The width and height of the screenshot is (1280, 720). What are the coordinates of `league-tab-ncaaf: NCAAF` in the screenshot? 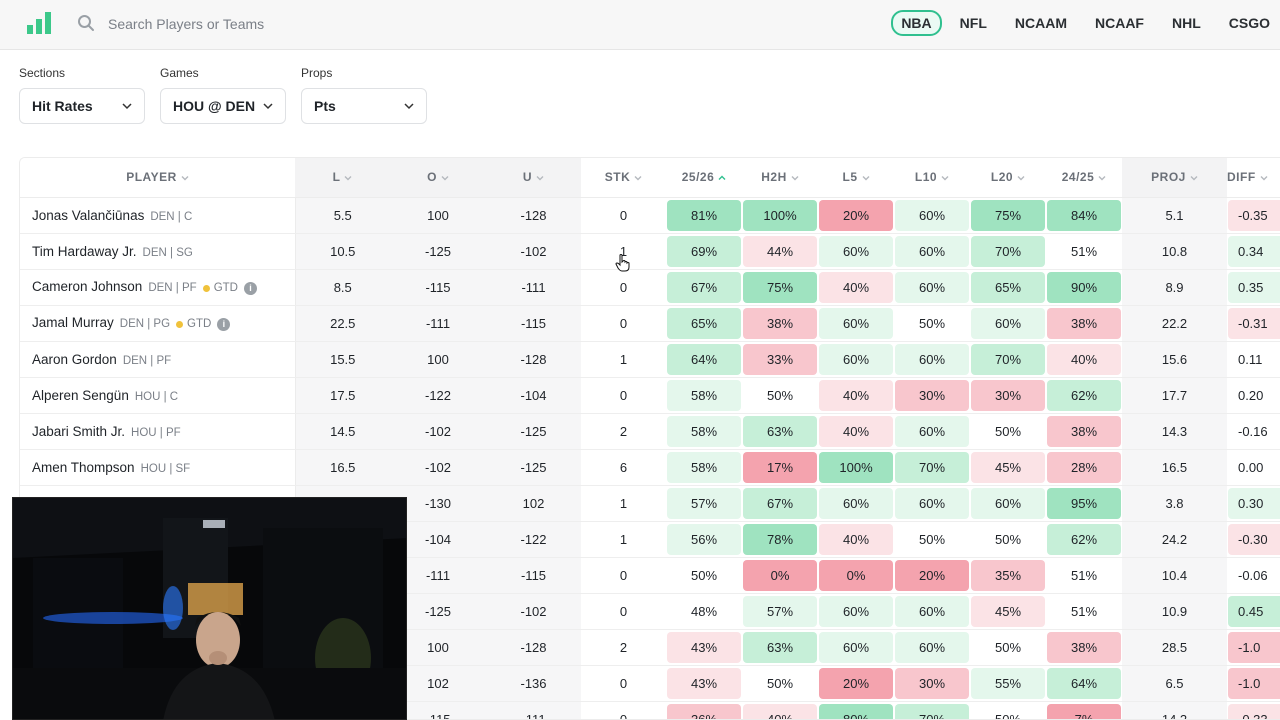 It's located at (1119, 23).